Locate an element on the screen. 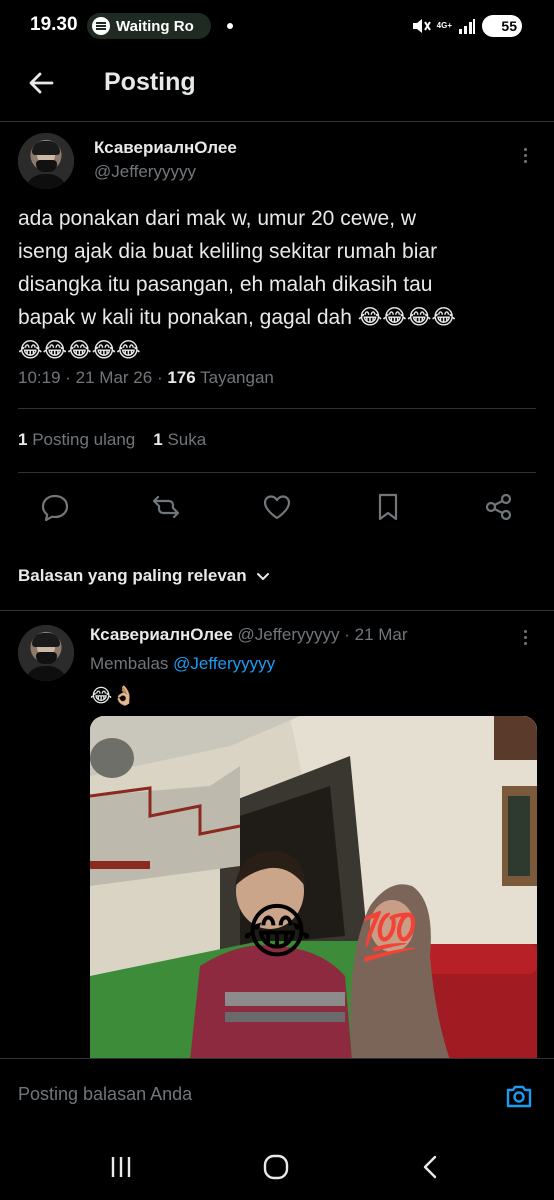 The width and height of the screenshot is (554, 1200). reply-sort-label: Balasan yang paling relevan is located at coordinates (132, 575).